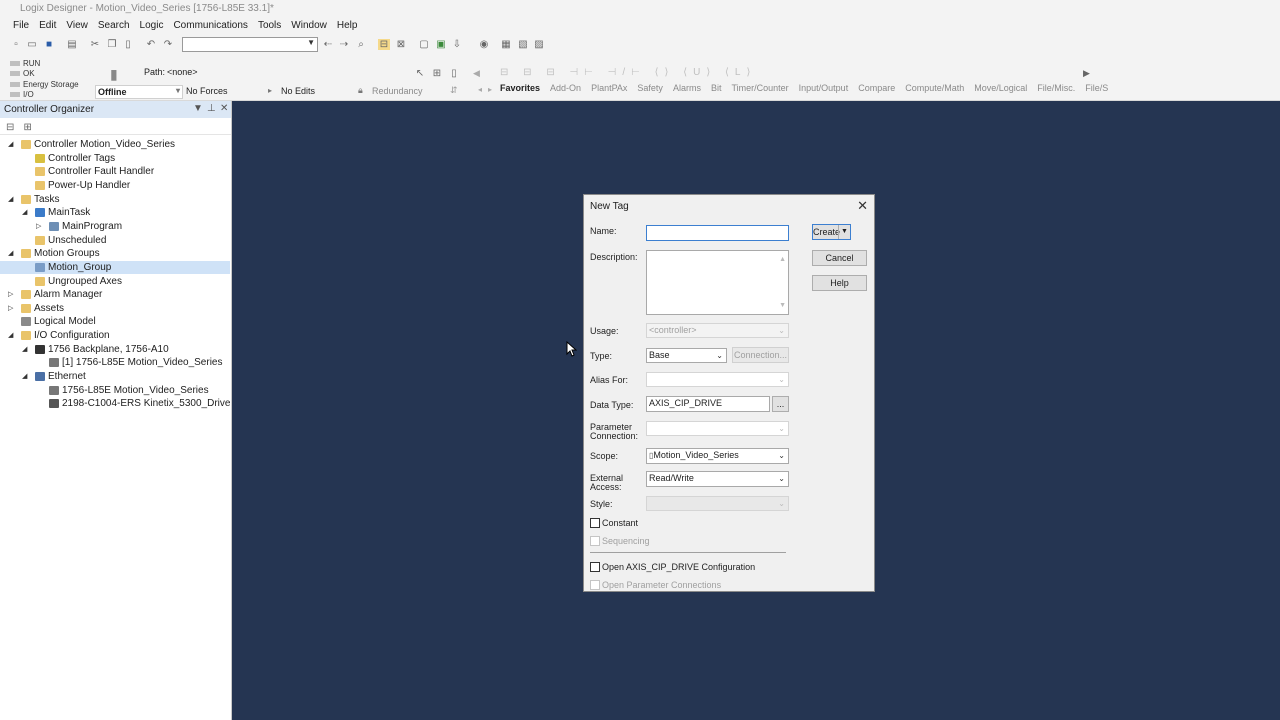 This screenshot has width=1280, height=720. I want to click on description-textarea: ▲ ▼, so click(717, 282).